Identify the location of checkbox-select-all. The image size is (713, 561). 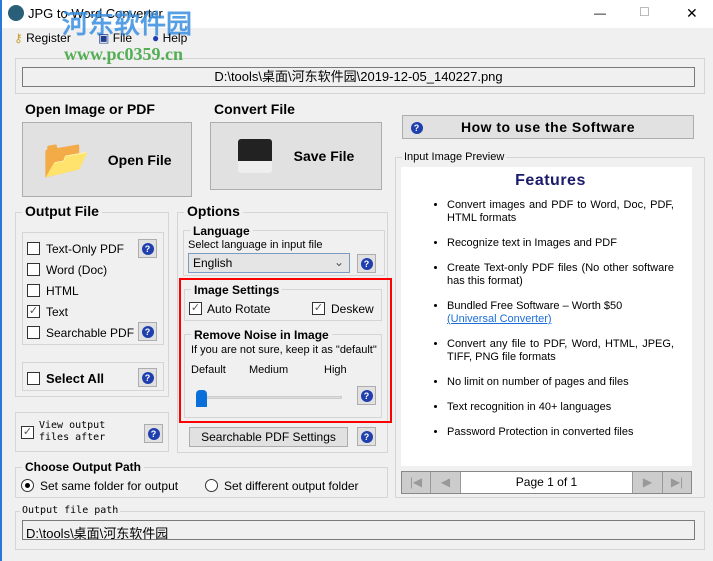
(33, 378).